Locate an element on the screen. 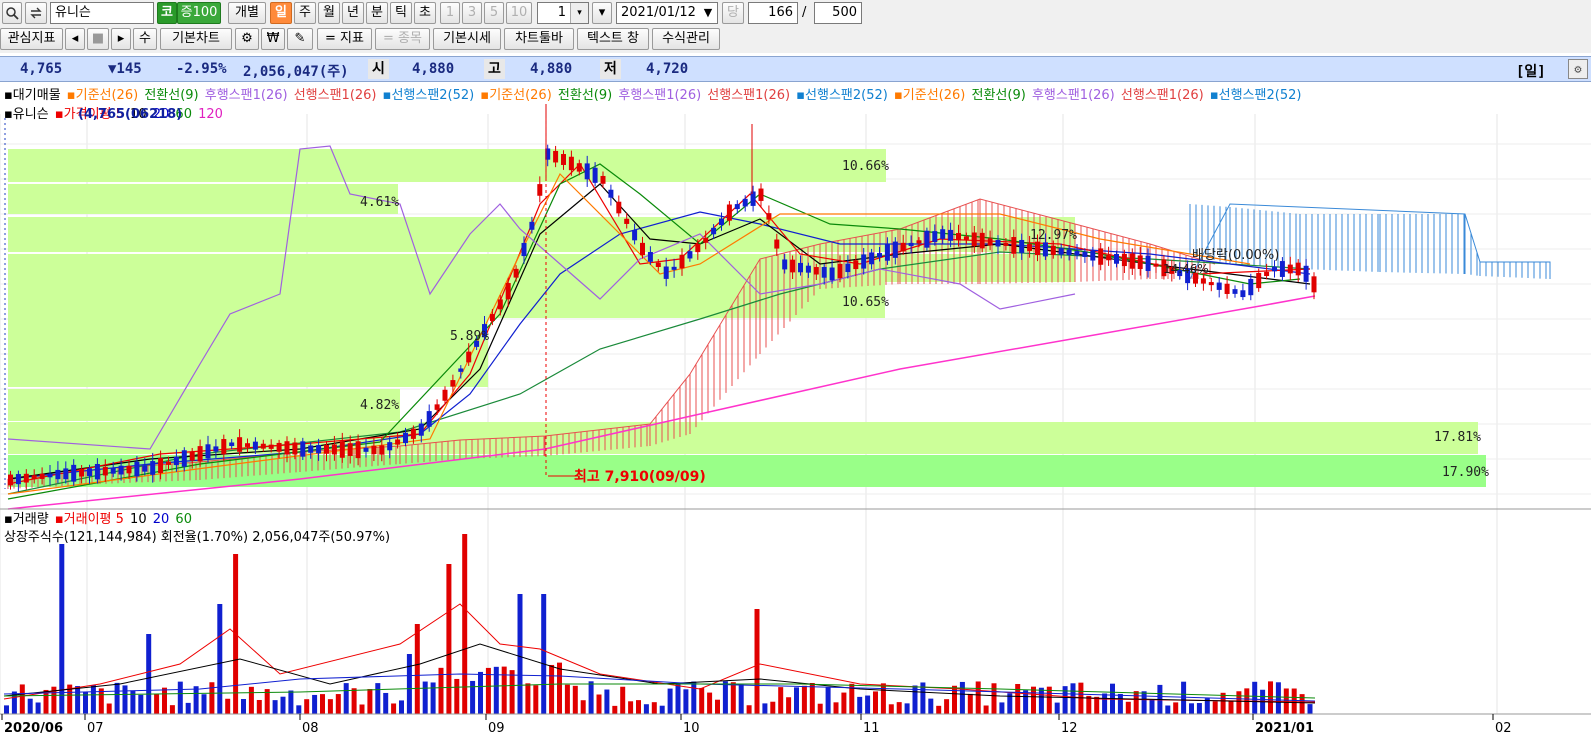 The width and height of the screenshot is (1591, 750). swap-icon is located at coordinates (36, 13).